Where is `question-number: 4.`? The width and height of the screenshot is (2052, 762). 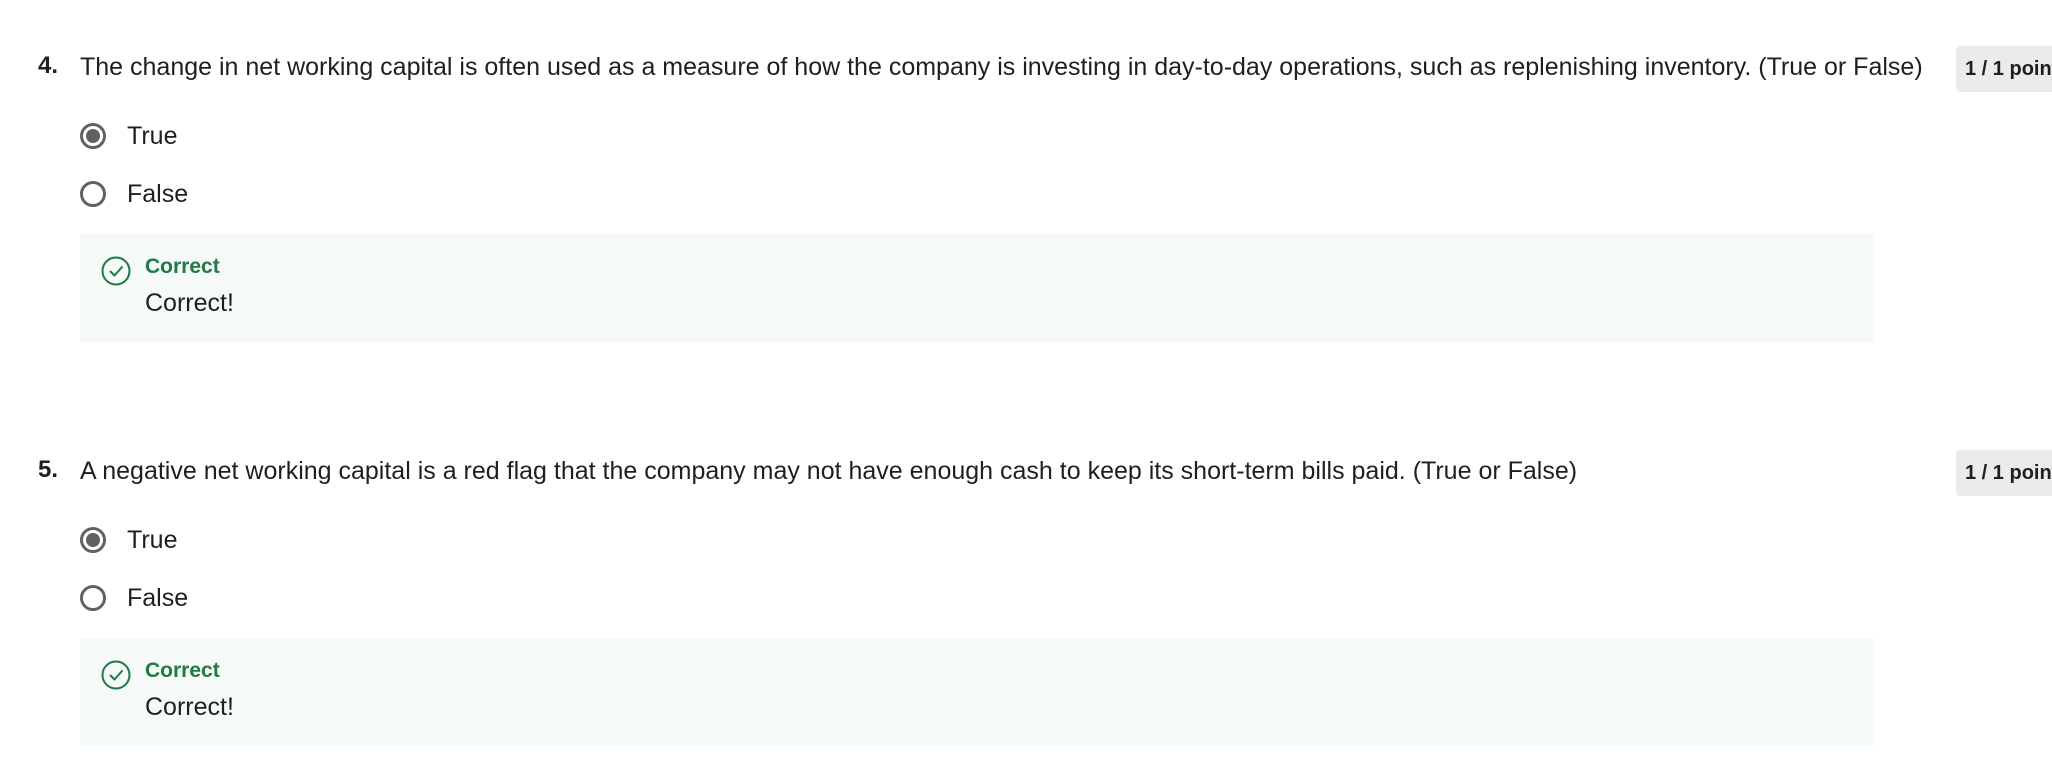 question-number: 4. is located at coordinates (48, 65).